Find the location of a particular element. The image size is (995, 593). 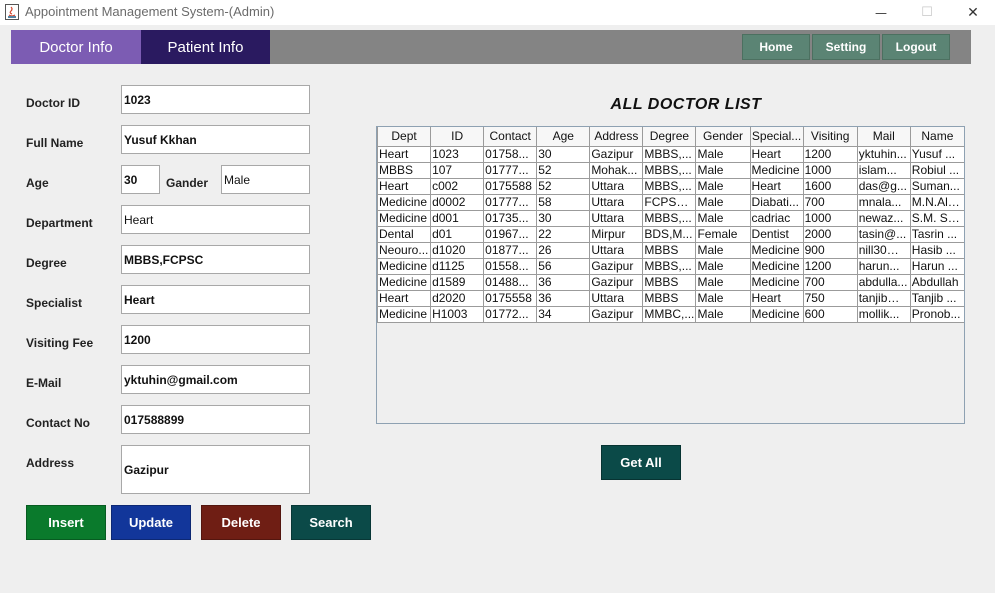

logout-button: Logout is located at coordinates (916, 47).